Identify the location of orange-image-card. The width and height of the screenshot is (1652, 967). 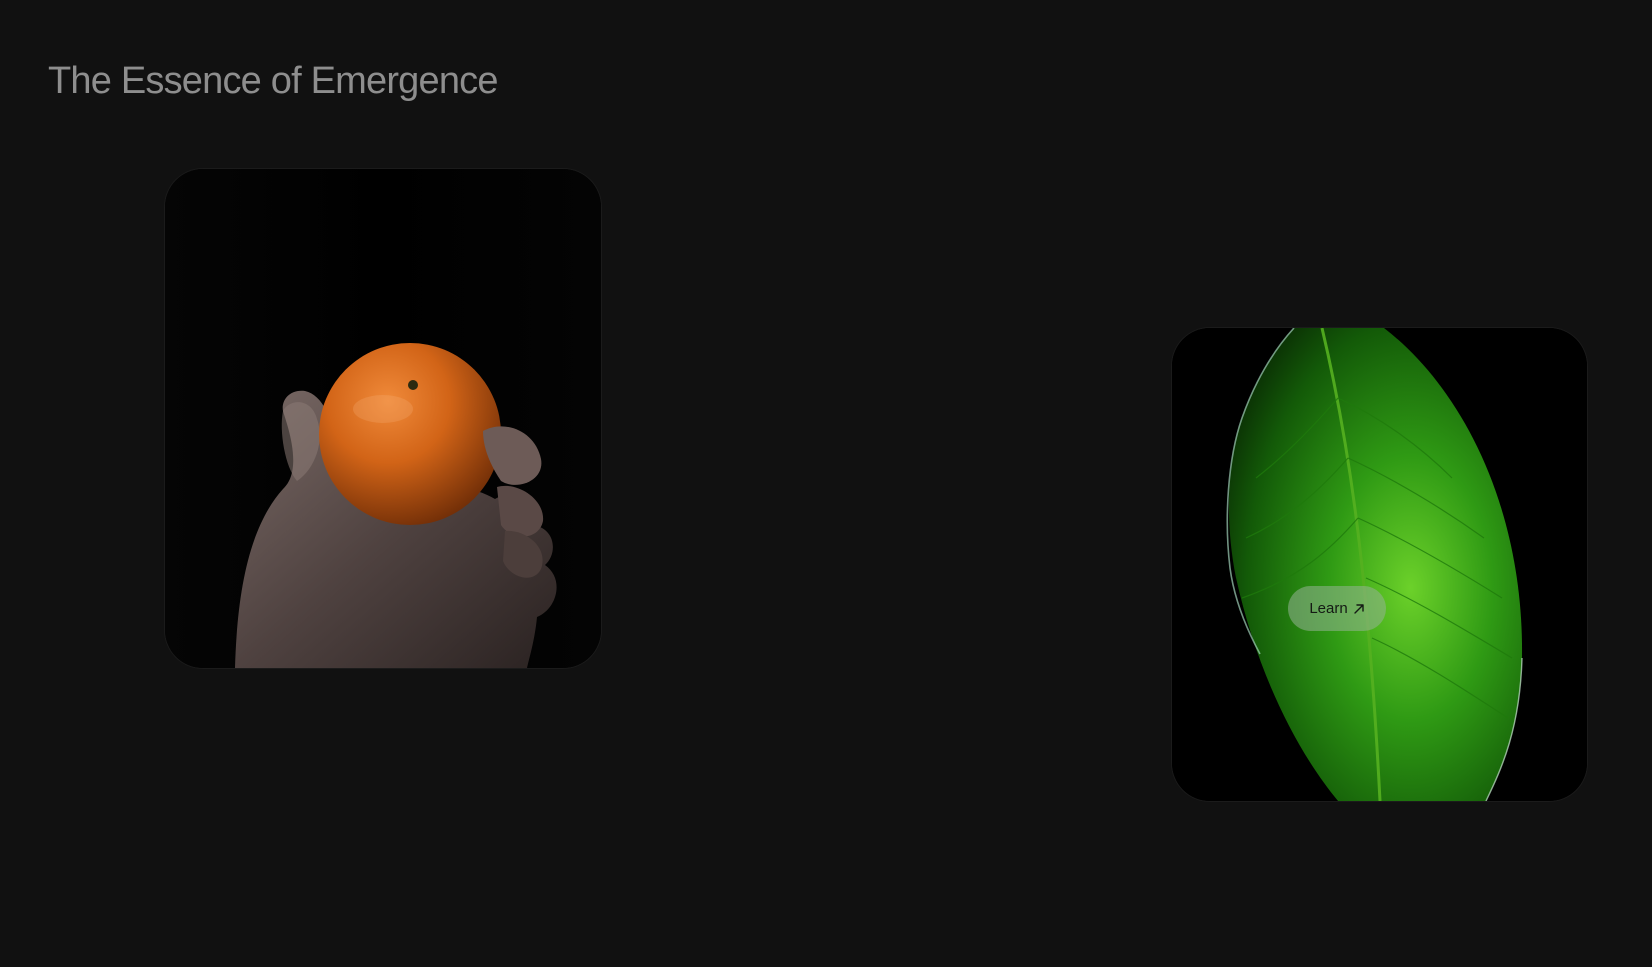
(383, 418).